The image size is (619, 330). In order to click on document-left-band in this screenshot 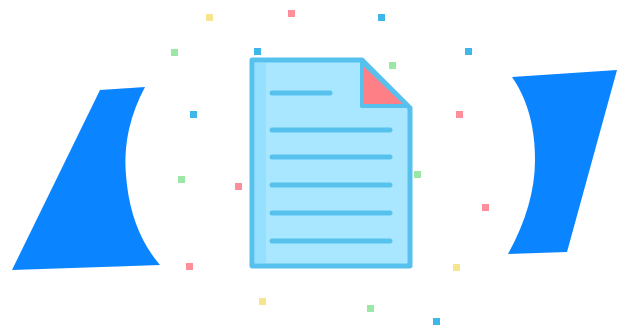, I will do `click(260, 163)`.